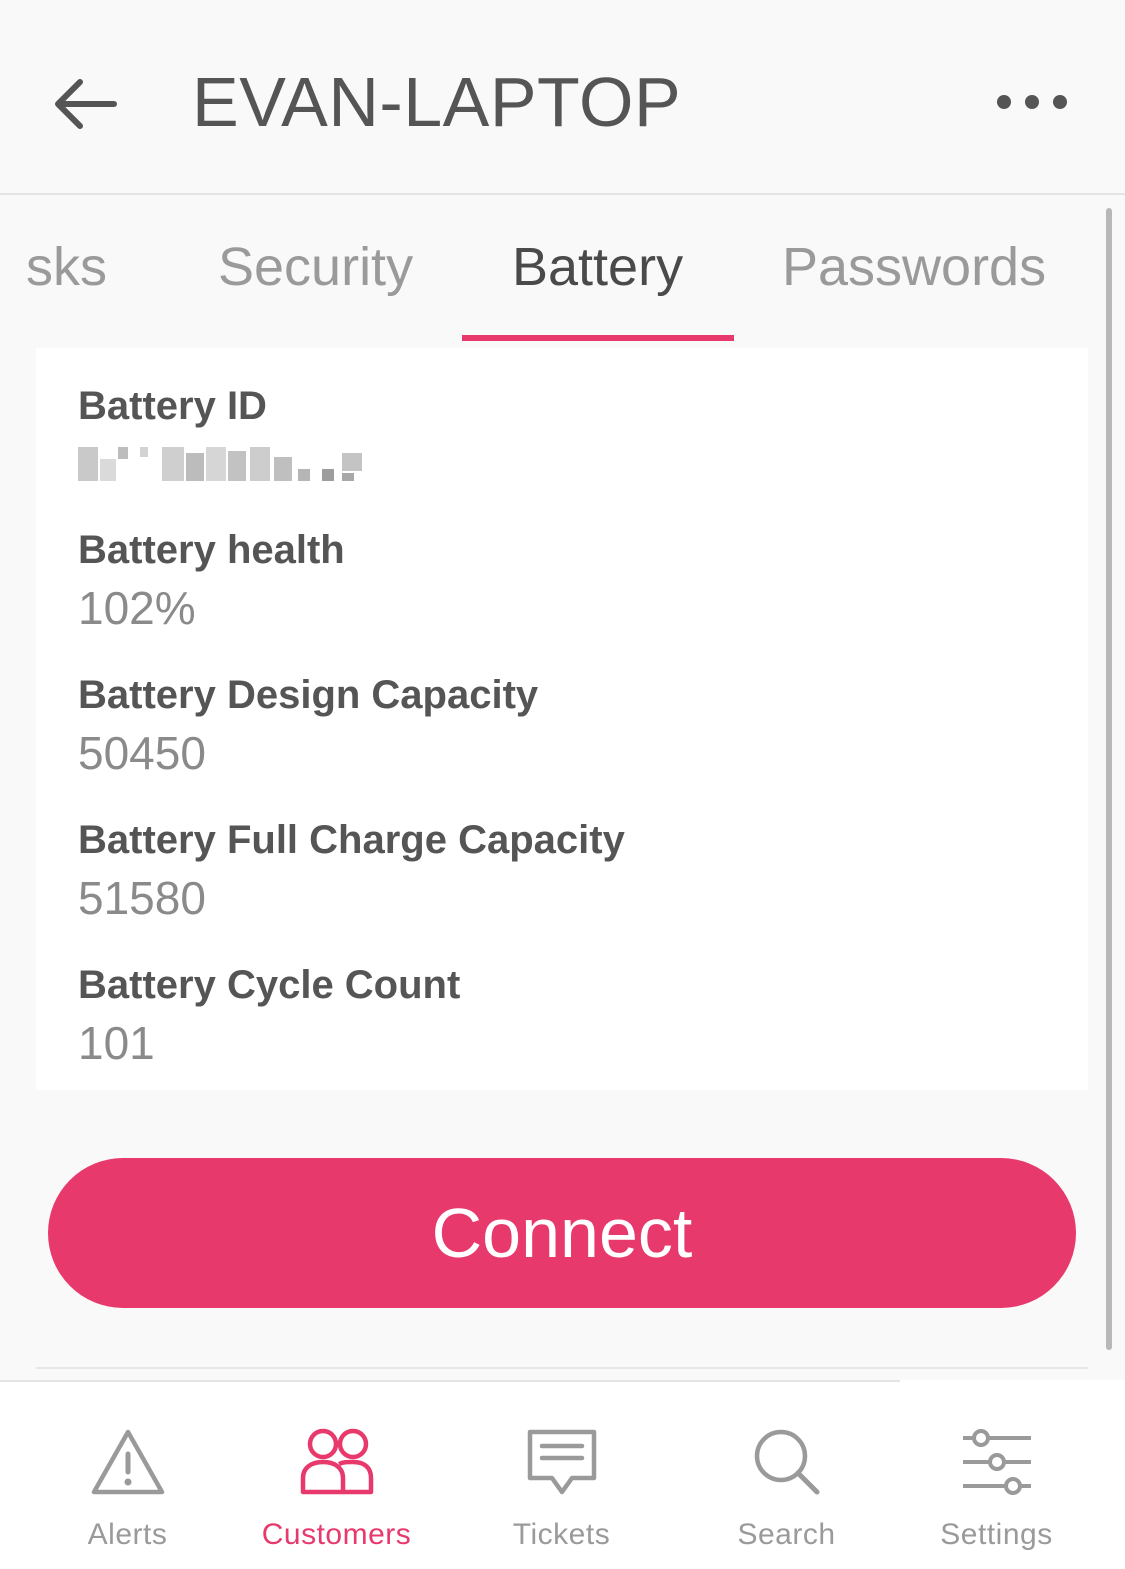  I want to click on nav-label: Customers, so click(336, 1534).